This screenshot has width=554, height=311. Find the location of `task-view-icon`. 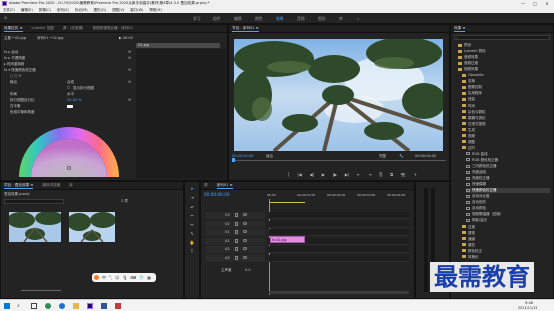

task-view-icon is located at coordinates (34, 306).